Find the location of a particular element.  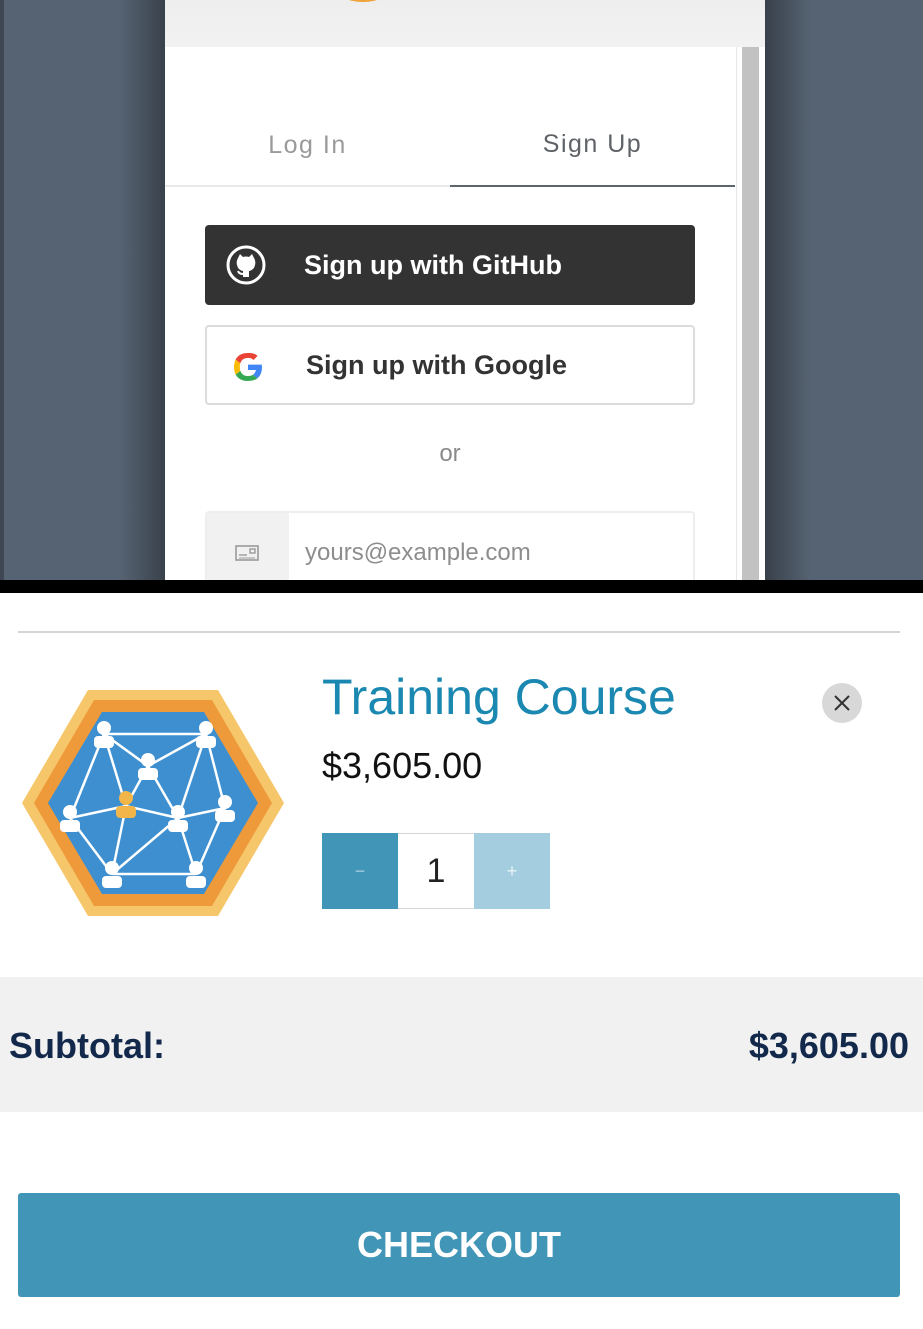

subtotal-value: $3,605.00 is located at coordinates (828, 1045).